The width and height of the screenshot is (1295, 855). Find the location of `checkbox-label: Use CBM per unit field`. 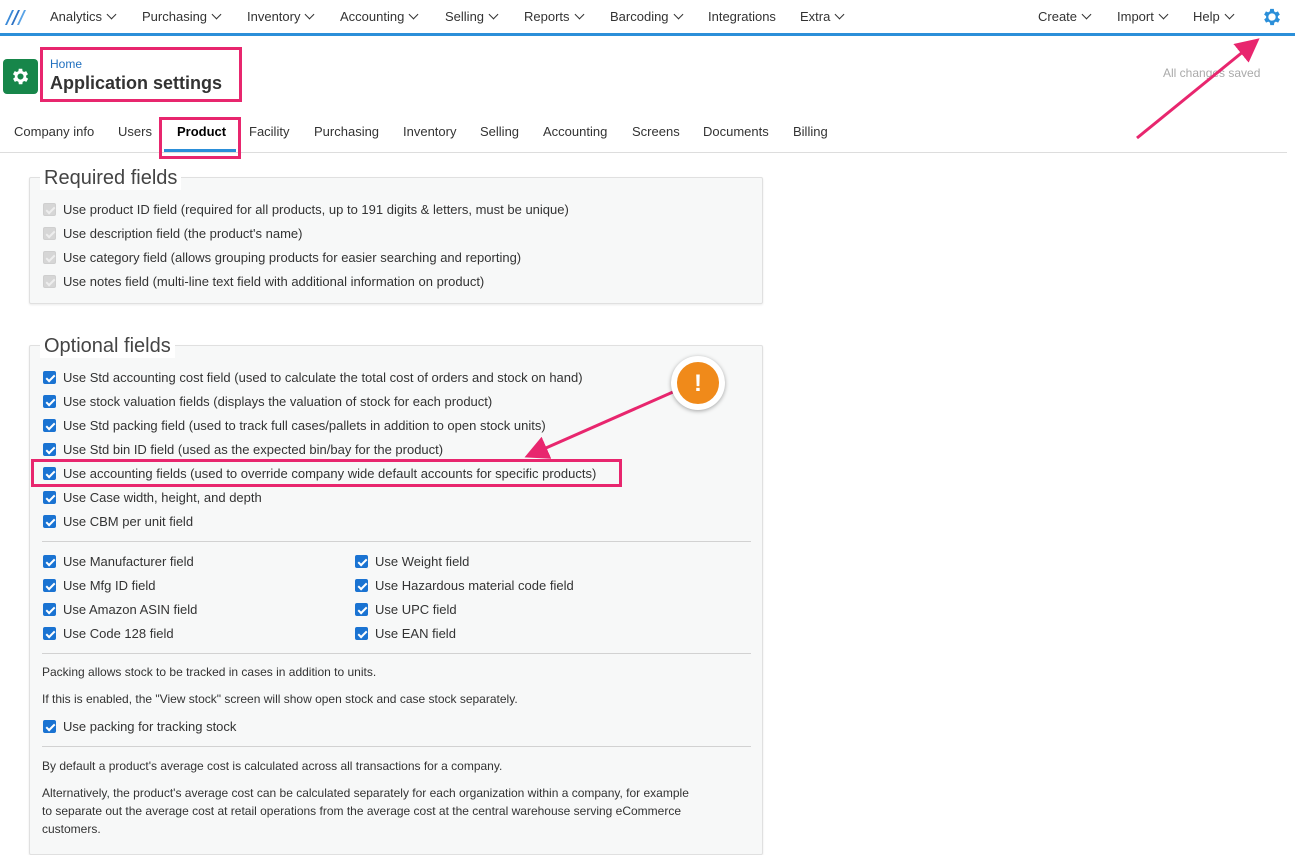

checkbox-label: Use CBM per unit field is located at coordinates (128, 521).